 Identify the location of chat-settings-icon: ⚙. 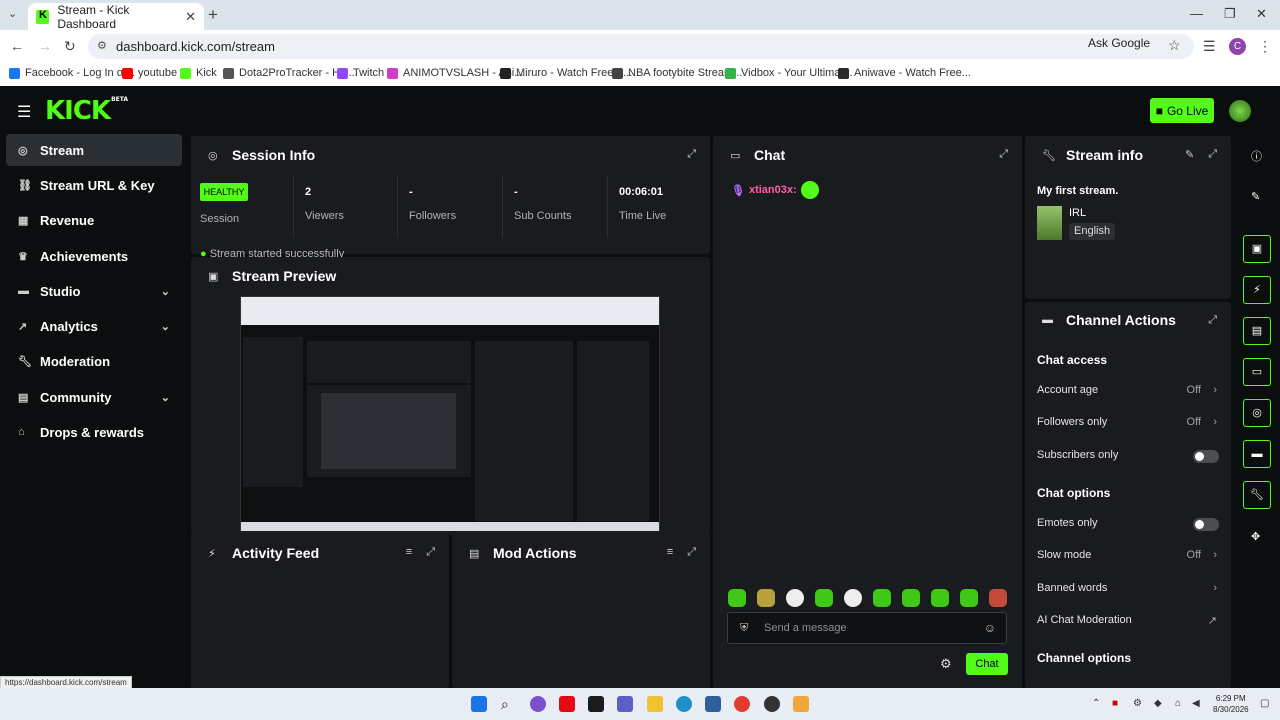
(946, 664).